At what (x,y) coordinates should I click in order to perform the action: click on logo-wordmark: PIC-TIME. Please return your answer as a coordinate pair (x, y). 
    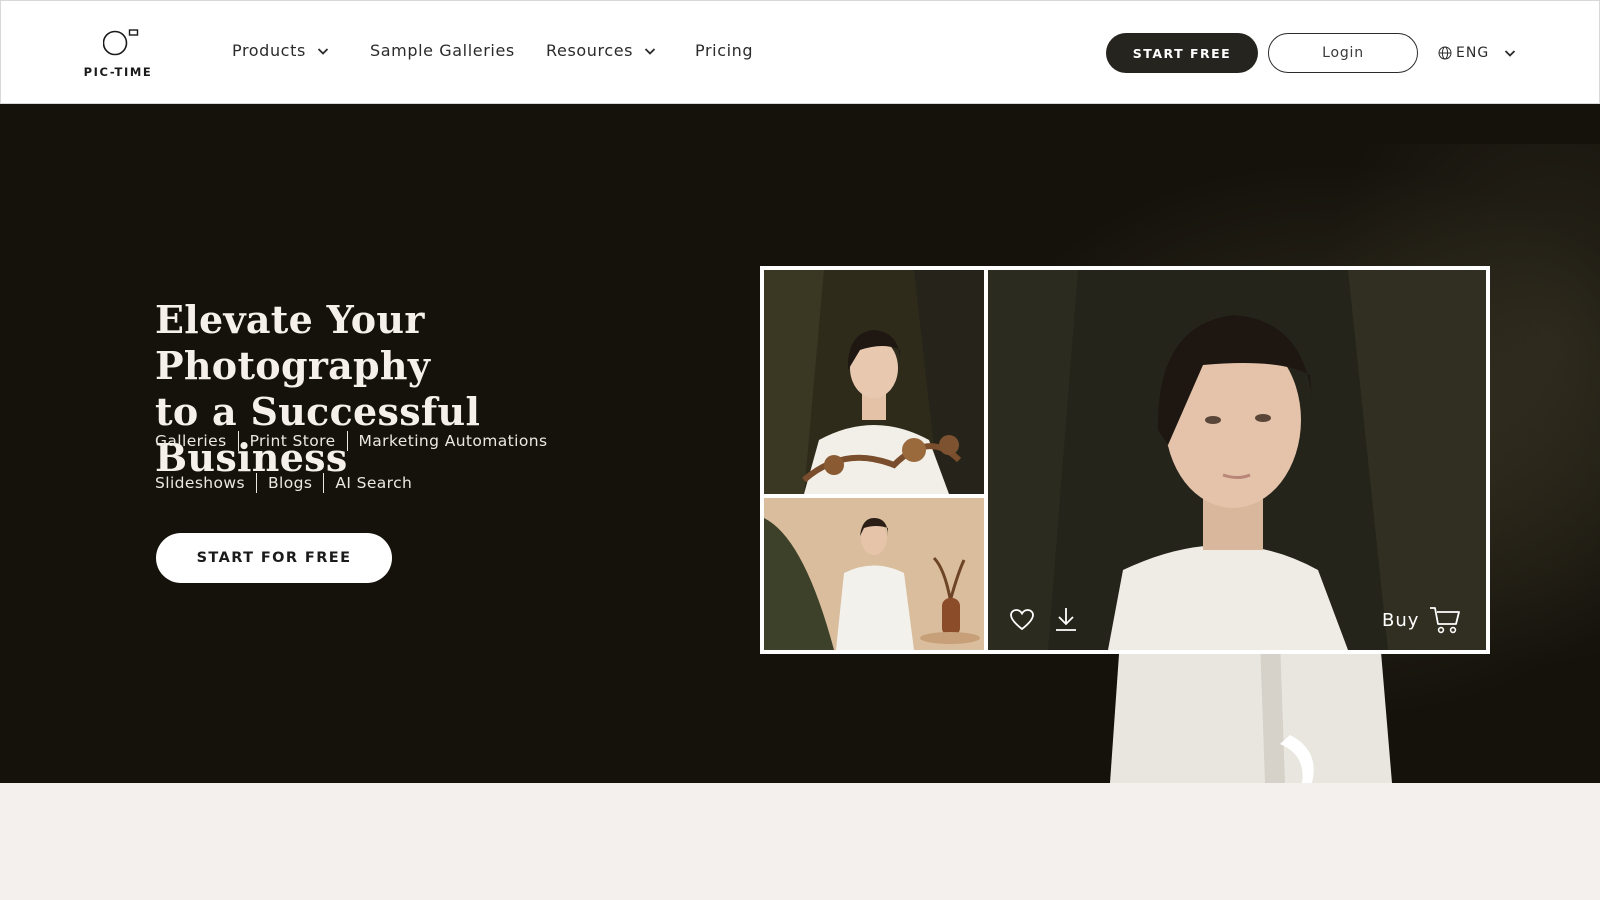
    Looking at the image, I should click on (118, 72).